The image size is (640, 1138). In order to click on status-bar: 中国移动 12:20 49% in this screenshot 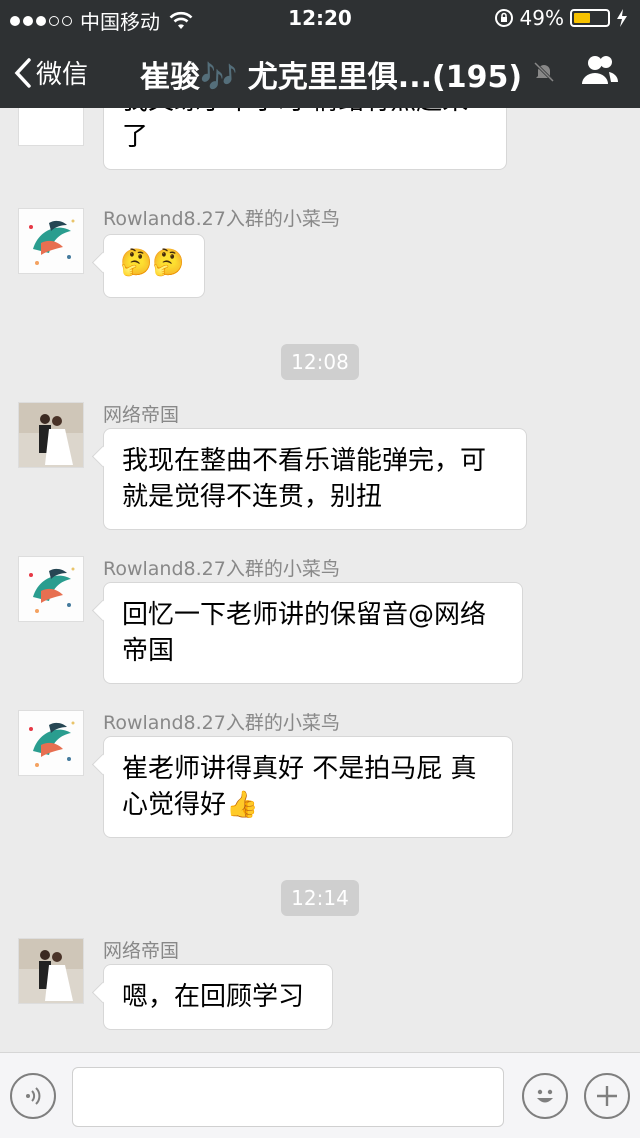, I will do `click(320, 18)`.